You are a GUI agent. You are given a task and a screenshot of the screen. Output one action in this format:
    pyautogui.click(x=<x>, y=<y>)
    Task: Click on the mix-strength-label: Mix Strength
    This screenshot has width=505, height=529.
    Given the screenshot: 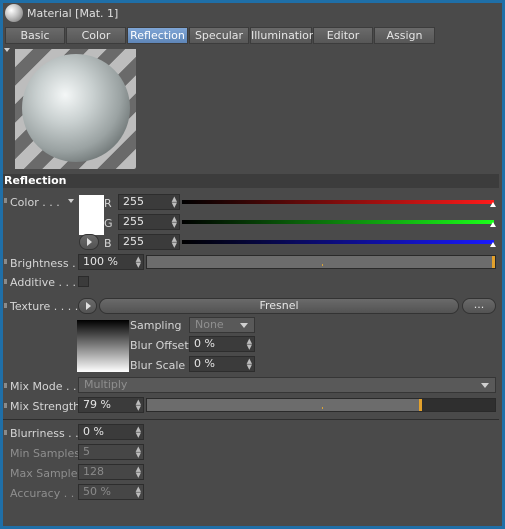 What is the action you would take?
    pyautogui.click(x=45, y=406)
    